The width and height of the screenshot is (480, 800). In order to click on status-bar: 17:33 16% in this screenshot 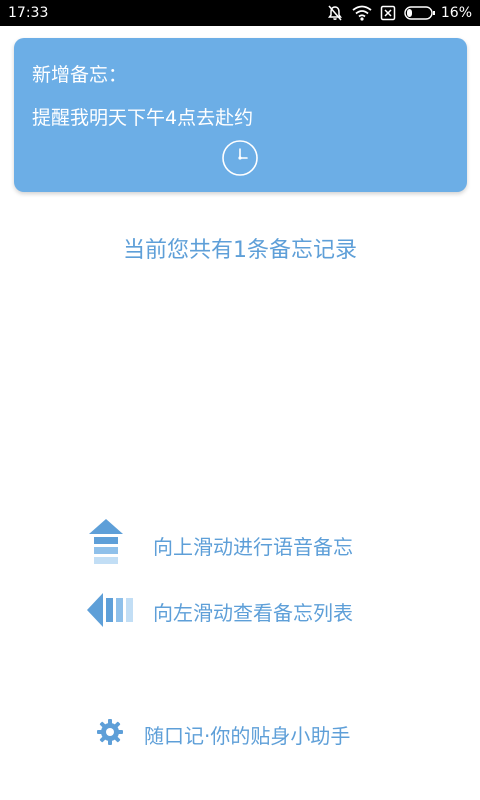, I will do `click(240, 13)`.